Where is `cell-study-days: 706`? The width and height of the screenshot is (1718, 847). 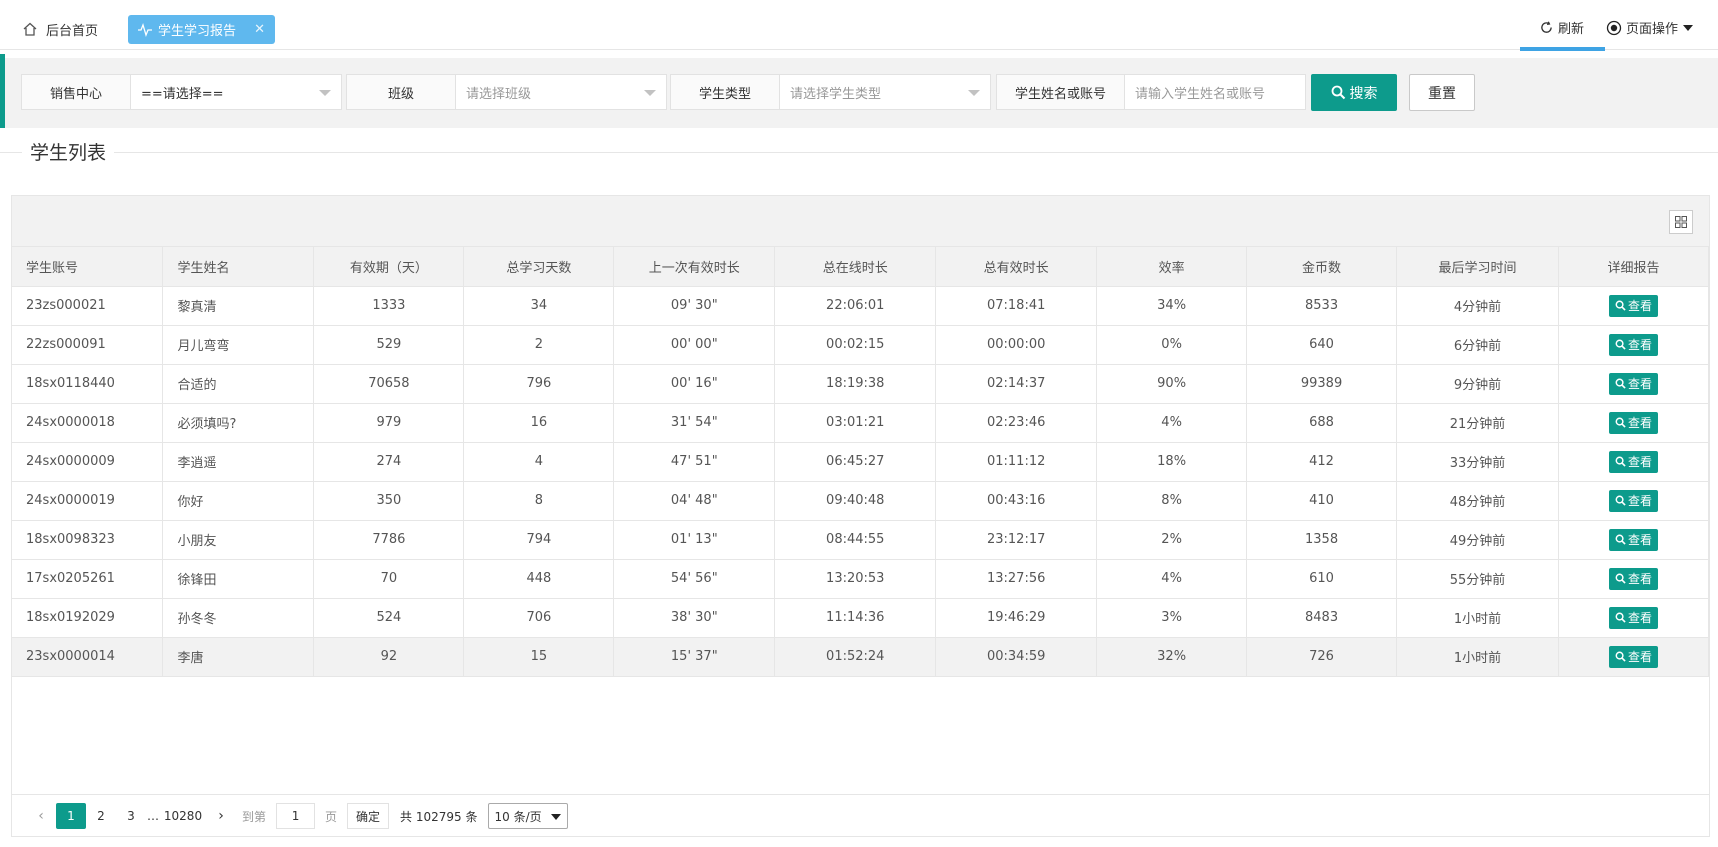
cell-study-days: 706 is located at coordinates (539, 618).